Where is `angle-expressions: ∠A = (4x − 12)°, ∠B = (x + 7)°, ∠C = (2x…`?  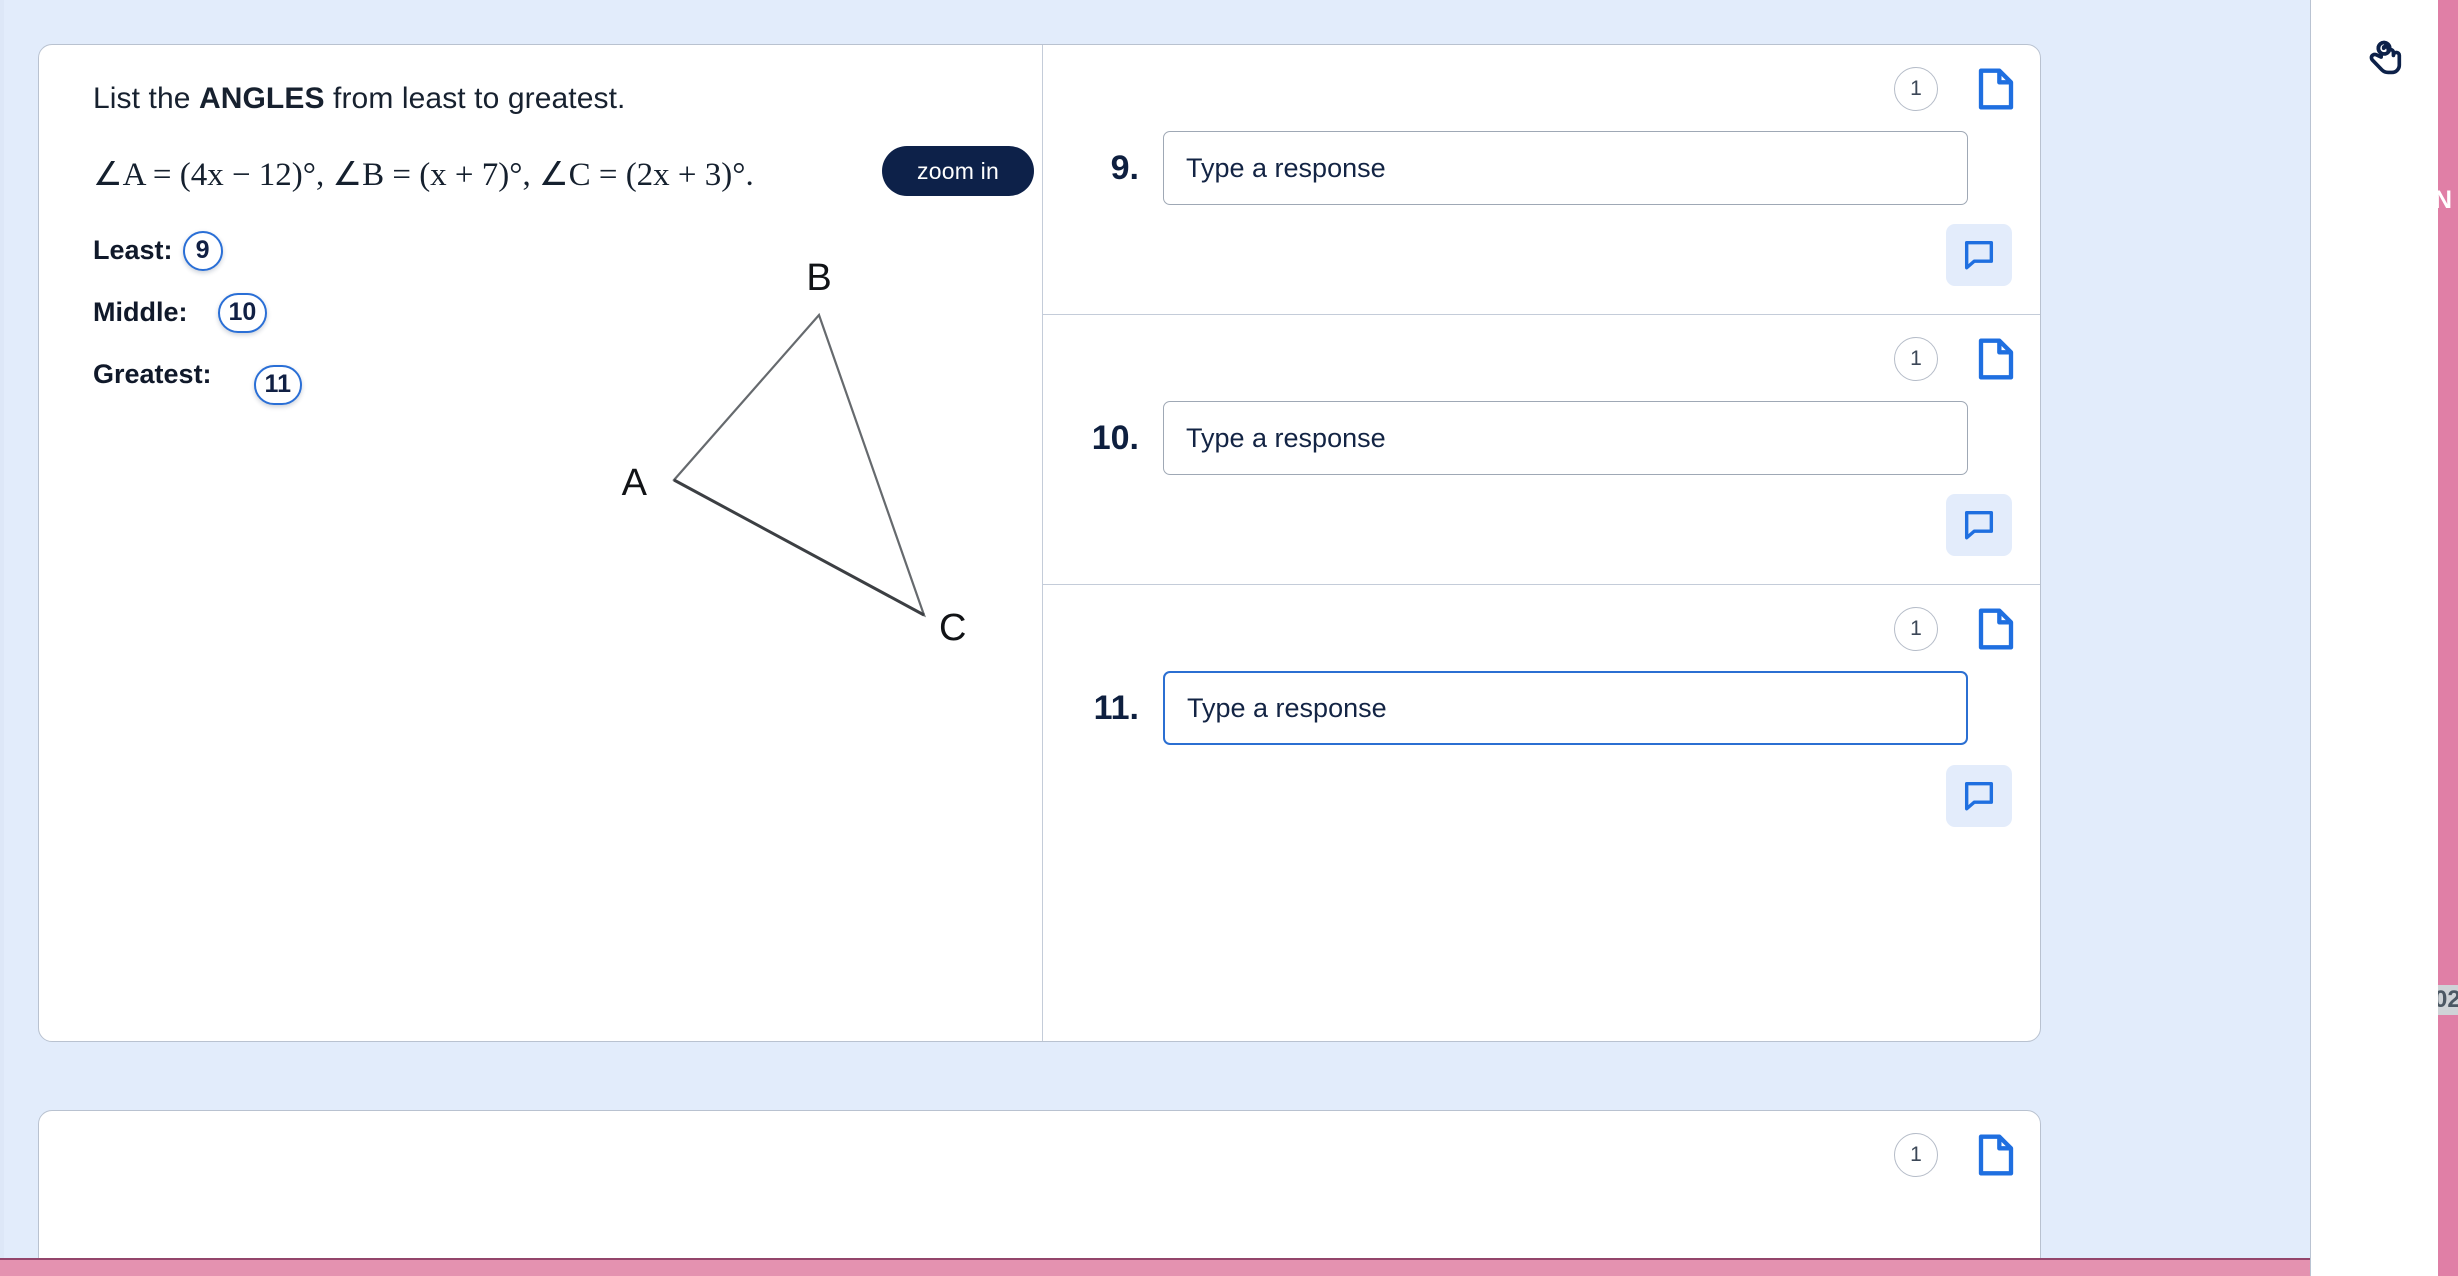
angle-expressions: ∠A = (4x − 12)°, ∠B = (x + 7)°, ∠C = (2x… is located at coordinates (423, 174).